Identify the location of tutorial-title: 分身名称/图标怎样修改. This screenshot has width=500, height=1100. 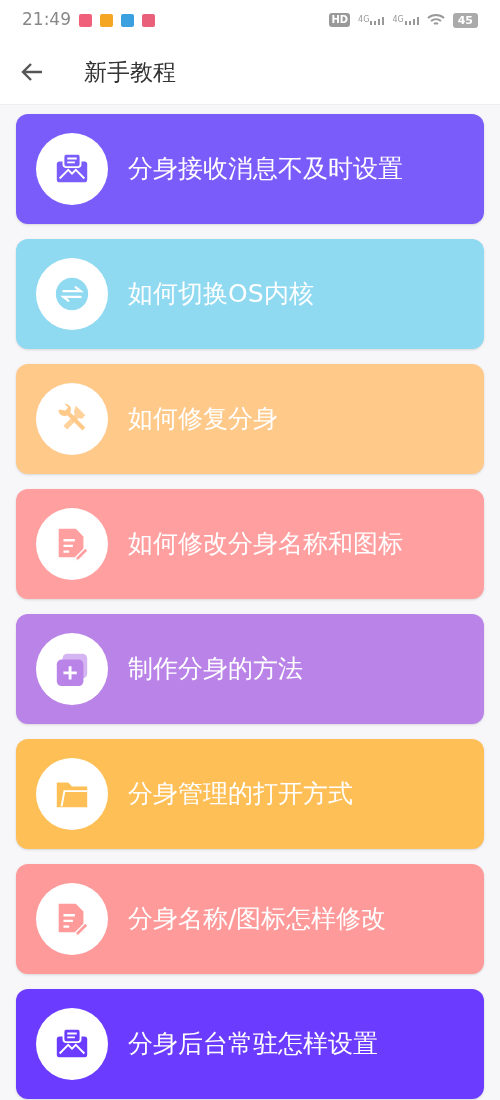
(257, 919).